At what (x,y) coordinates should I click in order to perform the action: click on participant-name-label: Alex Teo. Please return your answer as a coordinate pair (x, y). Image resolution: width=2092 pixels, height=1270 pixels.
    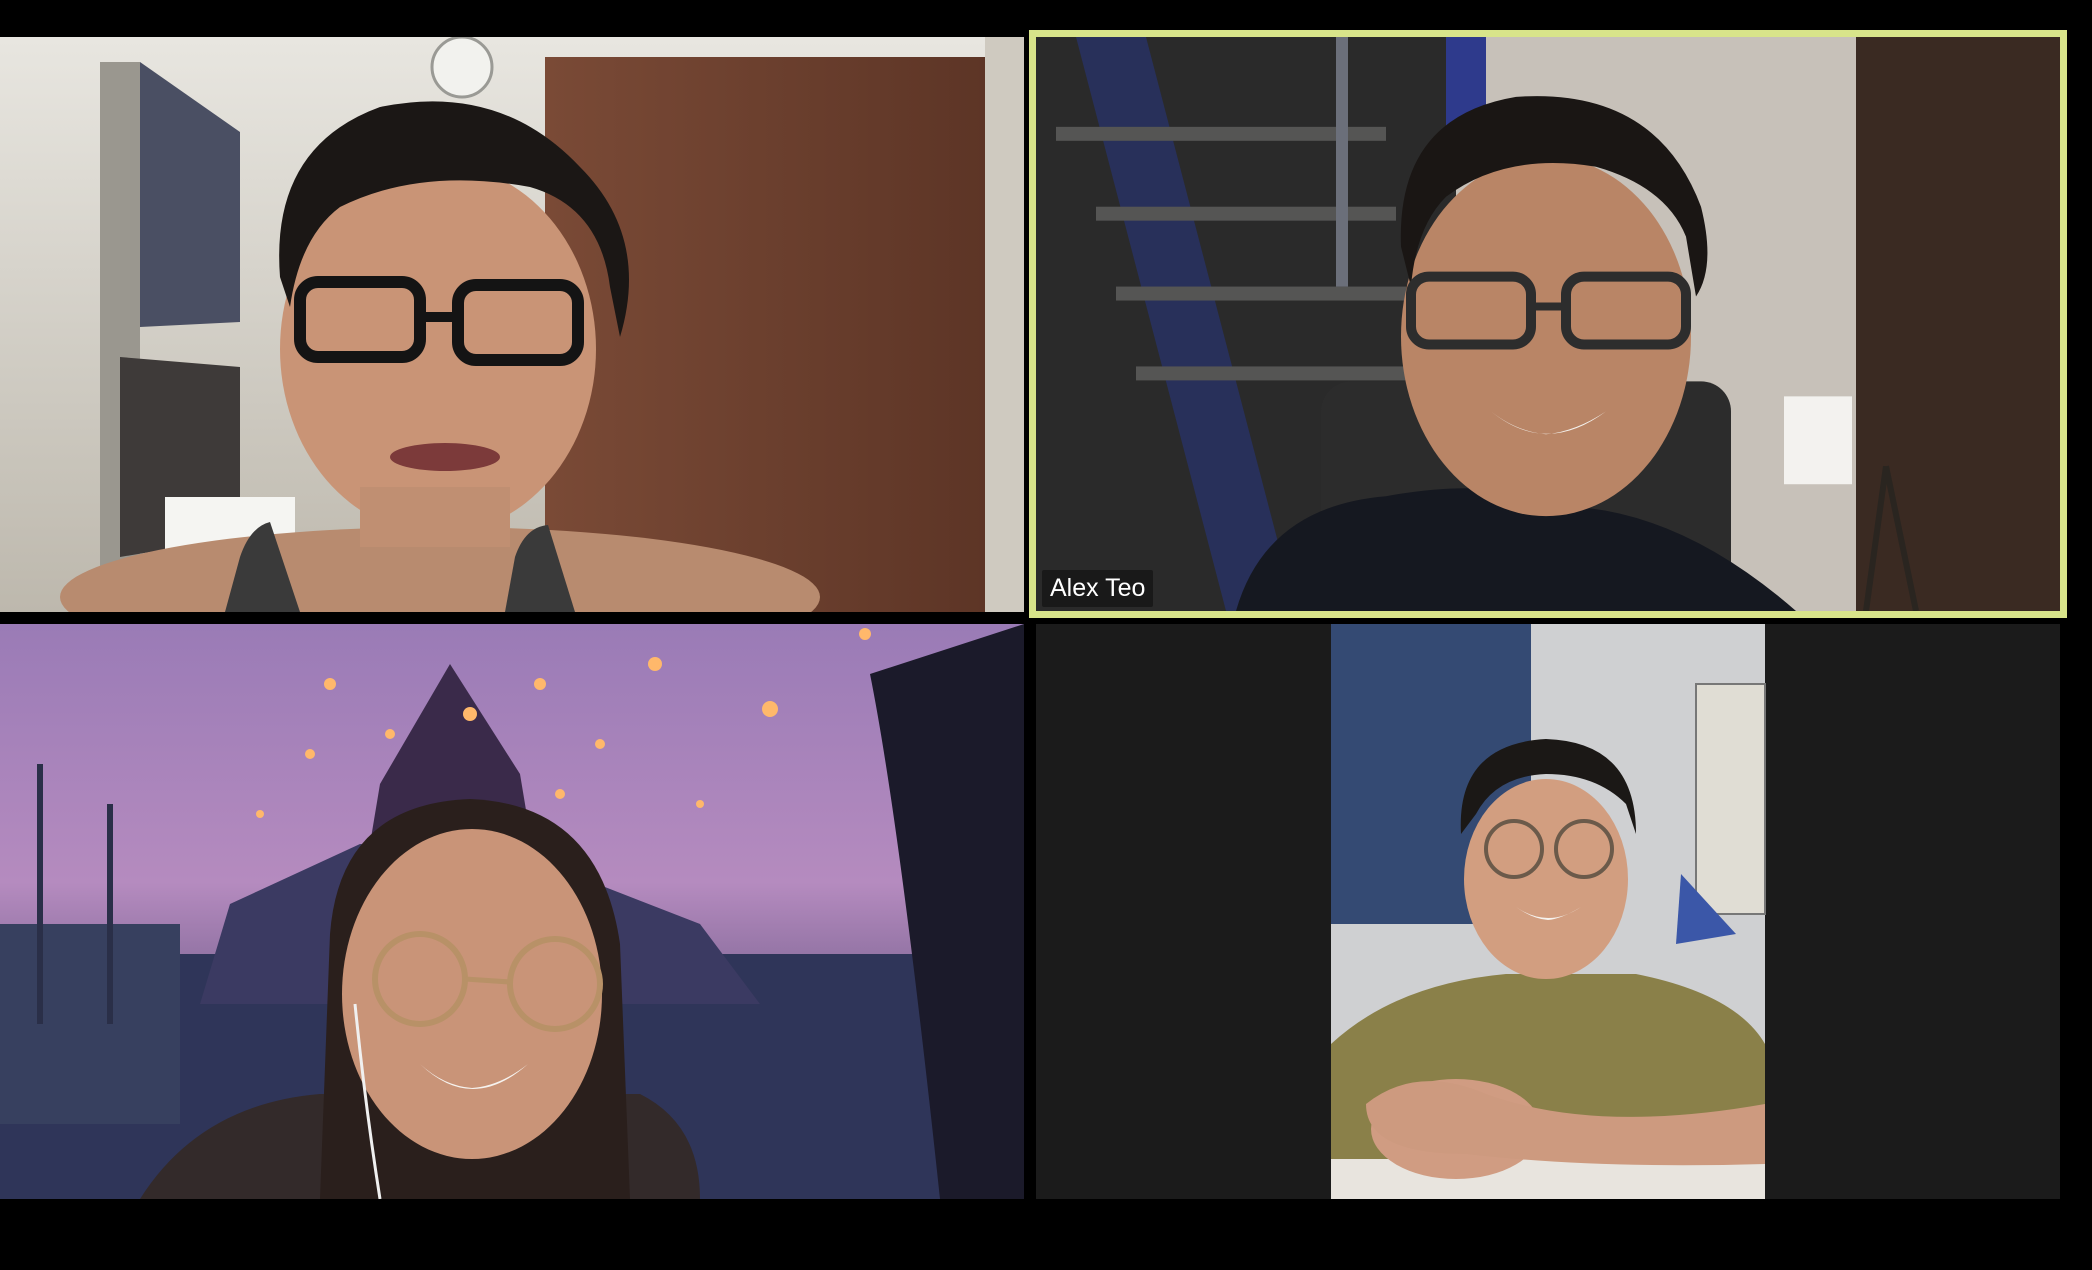
    Looking at the image, I should click on (1098, 588).